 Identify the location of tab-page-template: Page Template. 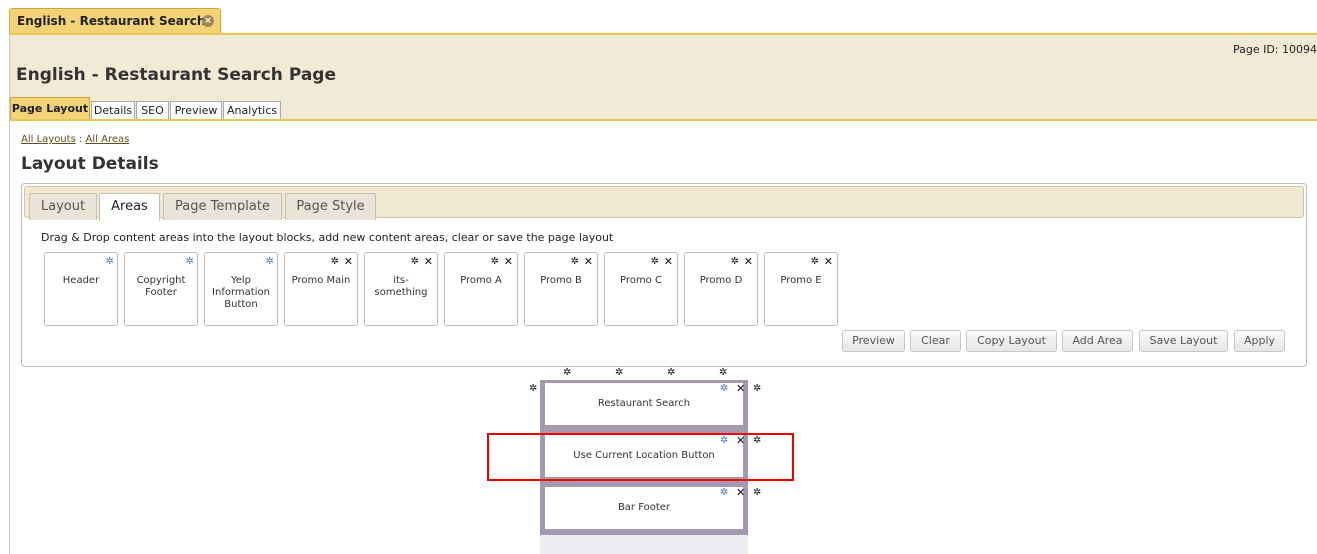
(222, 206).